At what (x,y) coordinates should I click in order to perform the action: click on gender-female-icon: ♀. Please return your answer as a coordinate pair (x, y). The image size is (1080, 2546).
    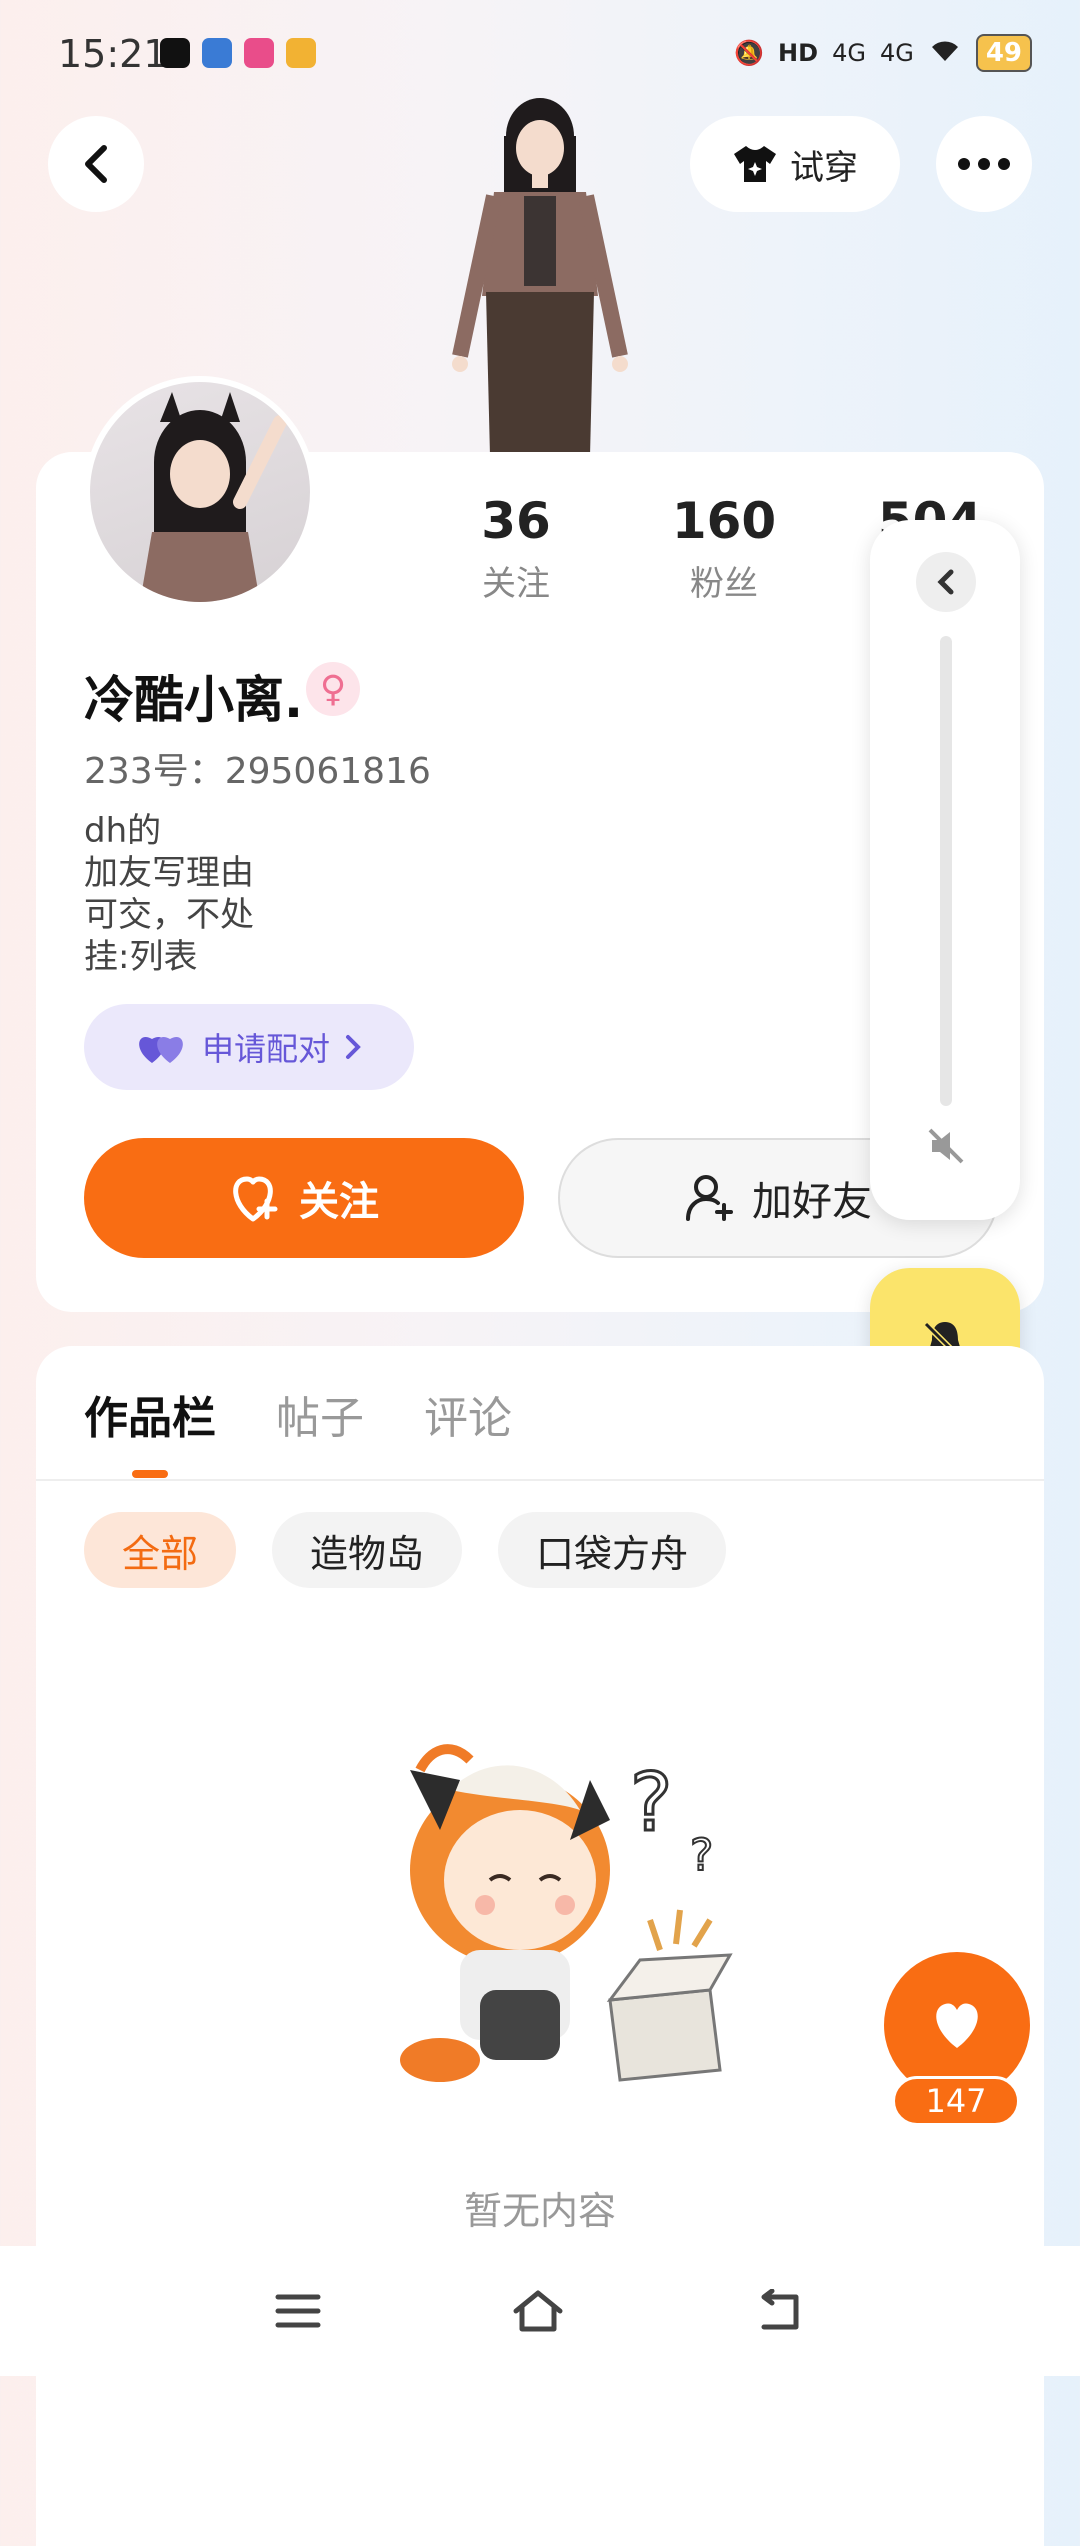
    Looking at the image, I should click on (333, 689).